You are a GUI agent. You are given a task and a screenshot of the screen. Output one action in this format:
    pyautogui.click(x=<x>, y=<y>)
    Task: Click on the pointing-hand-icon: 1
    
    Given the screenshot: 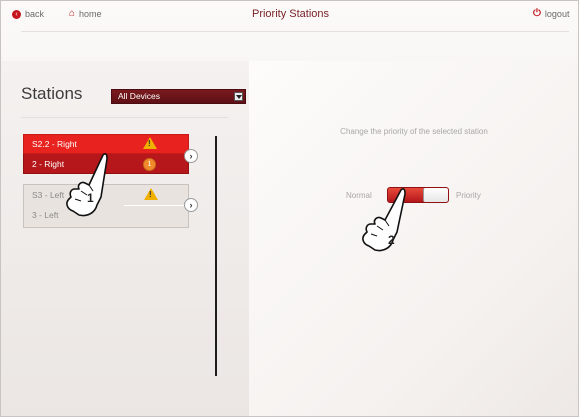 What is the action you would take?
    pyautogui.click(x=92, y=186)
    